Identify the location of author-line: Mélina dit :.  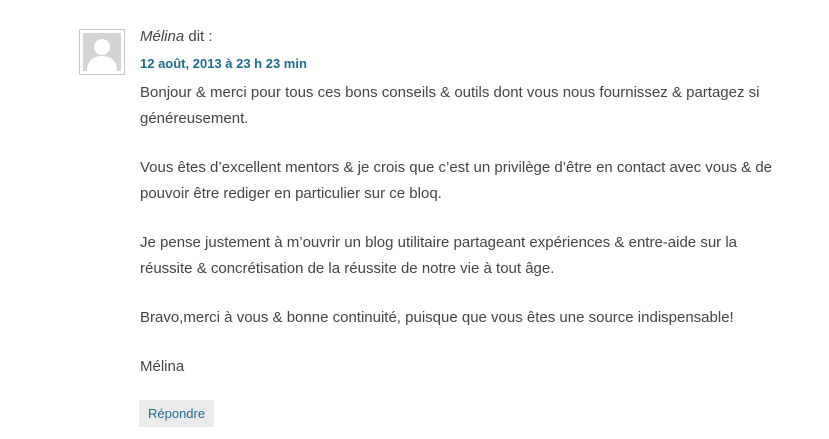
(223, 37).